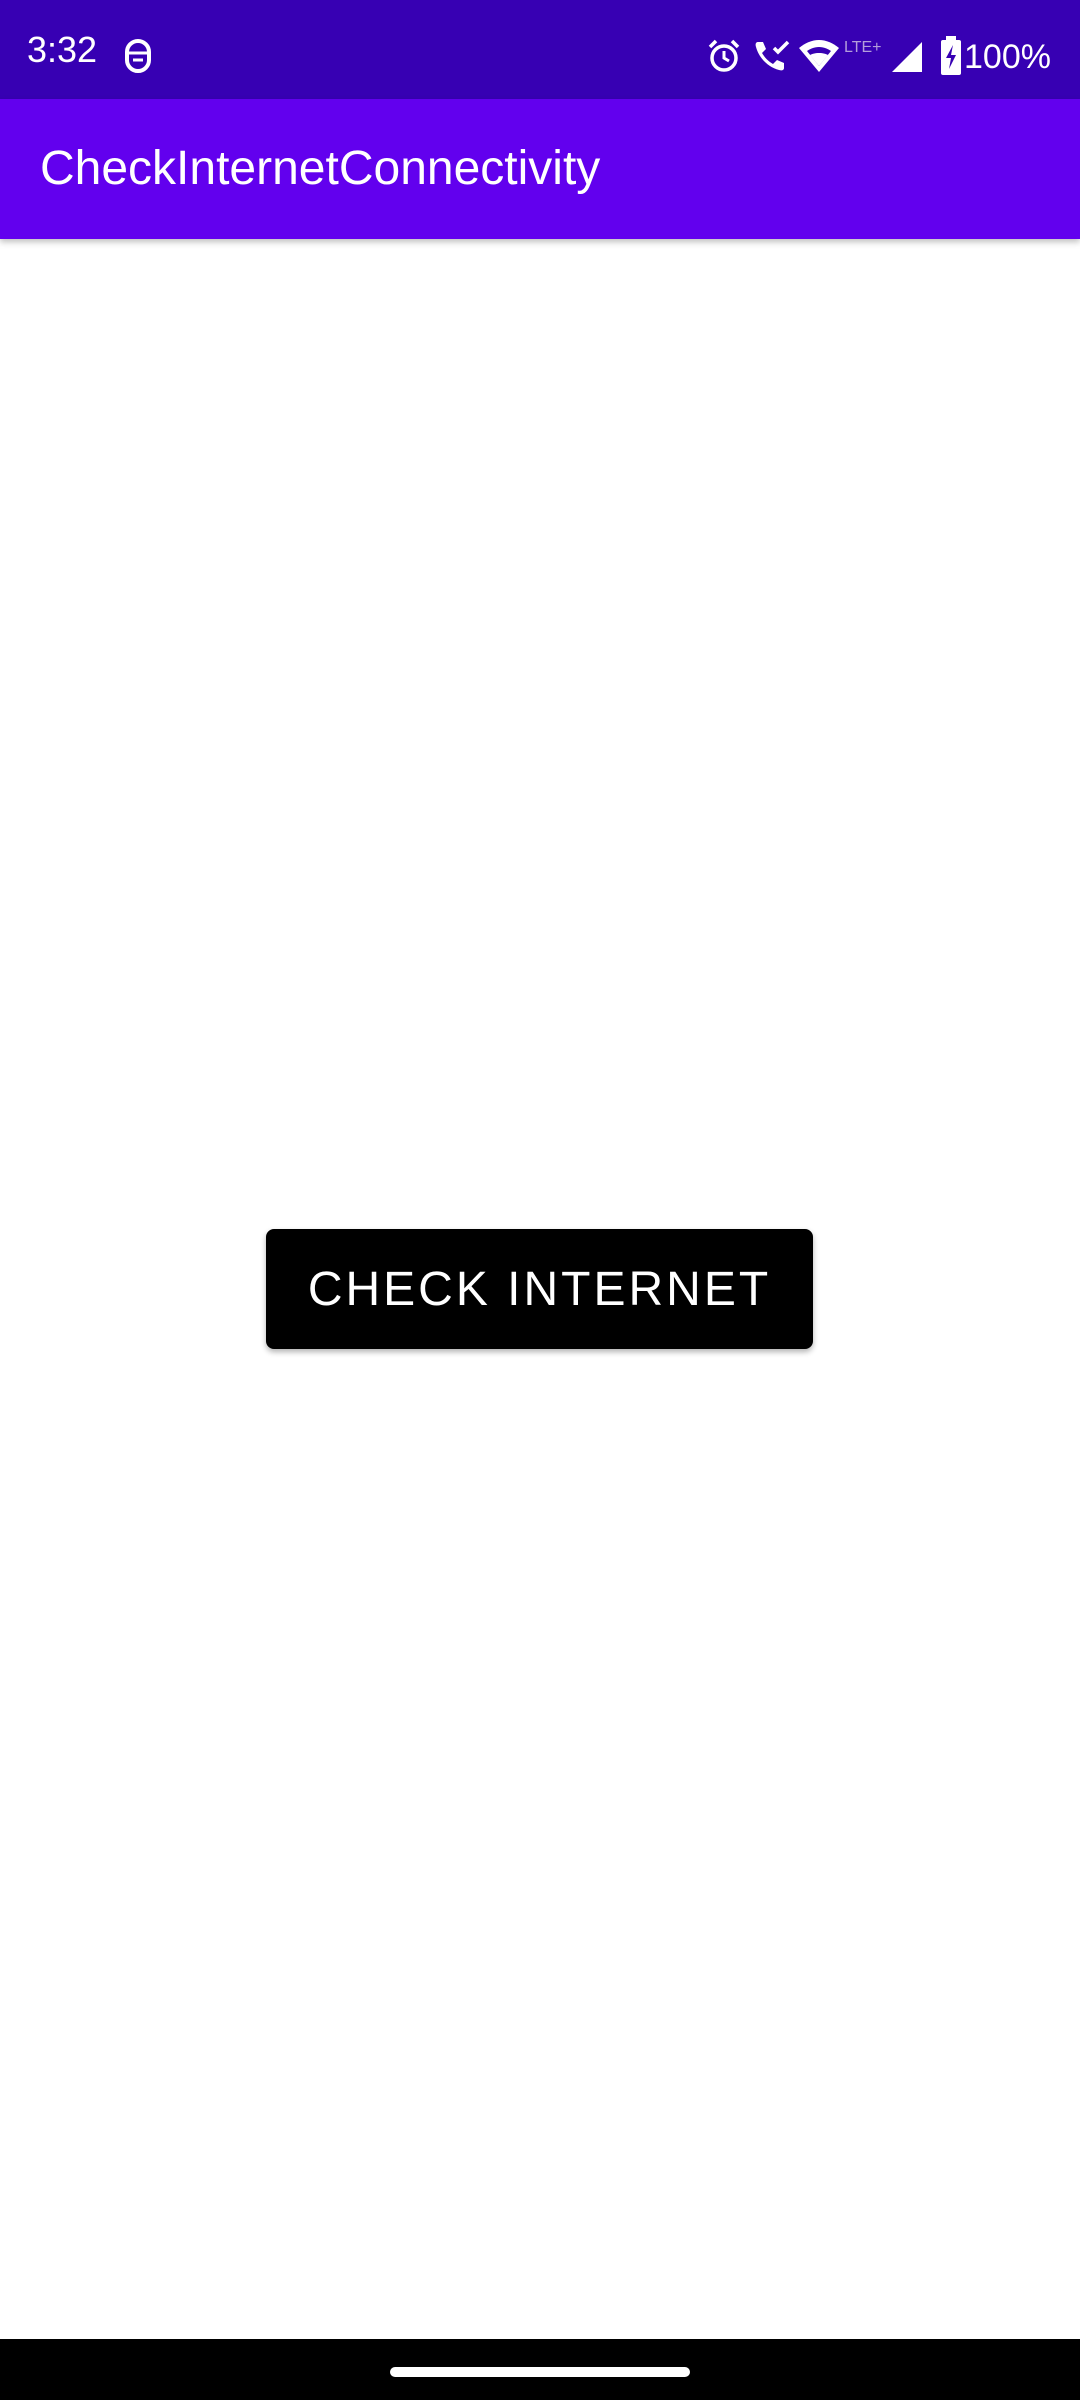  I want to click on network-type-label: LTE+, so click(863, 47).